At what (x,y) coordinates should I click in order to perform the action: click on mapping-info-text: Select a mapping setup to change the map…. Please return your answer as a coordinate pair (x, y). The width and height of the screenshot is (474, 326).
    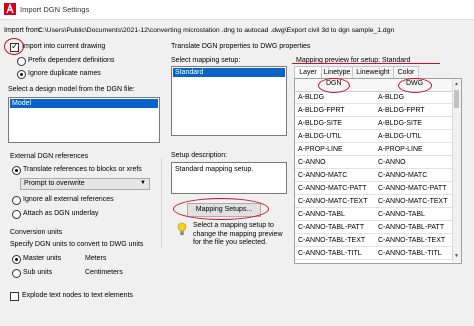
    Looking at the image, I should click on (238, 234).